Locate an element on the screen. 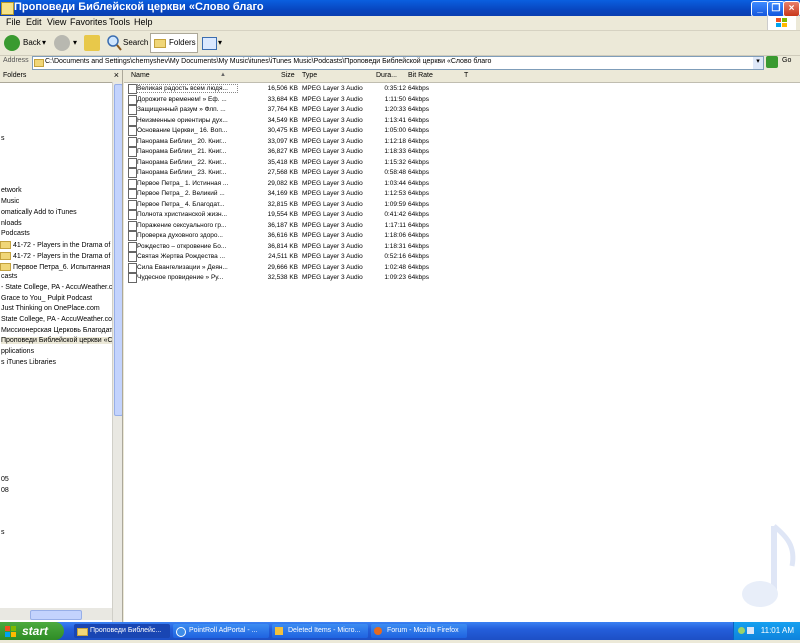  folder-tree-item: Проповеди Библейской церкви «Сл is located at coordinates (59, 340).